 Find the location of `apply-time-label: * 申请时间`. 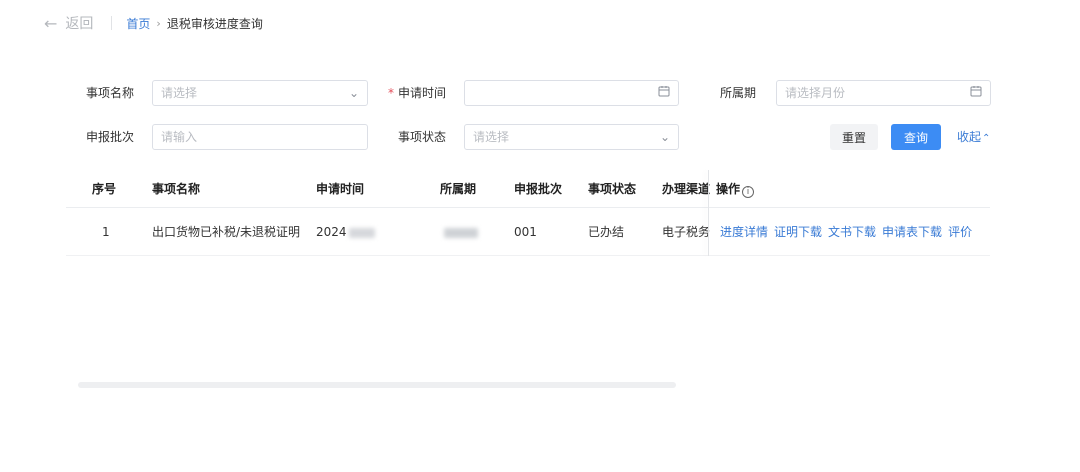

apply-time-label: * 申请时间 is located at coordinates (417, 93).